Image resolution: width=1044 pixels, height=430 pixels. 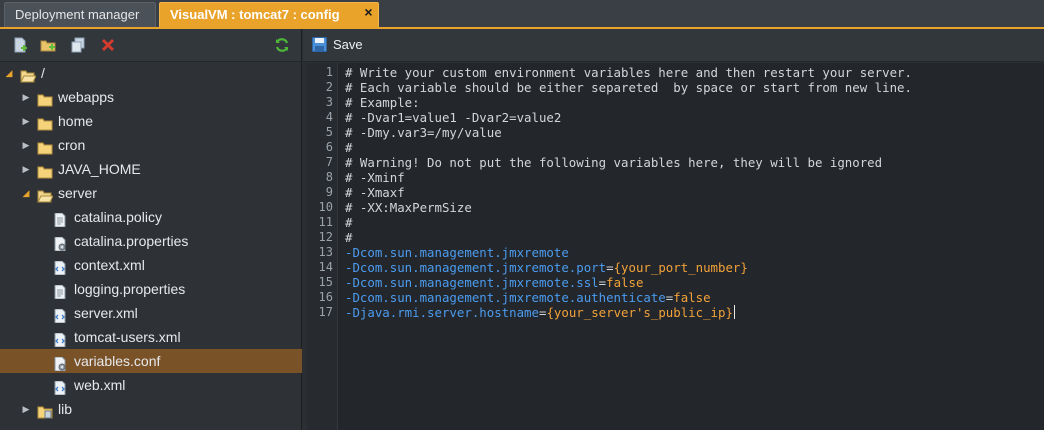 What do you see at coordinates (151, 313) in the screenshot?
I see `tree-item-server-xml: server.xml` at bounding box center [151, 313].